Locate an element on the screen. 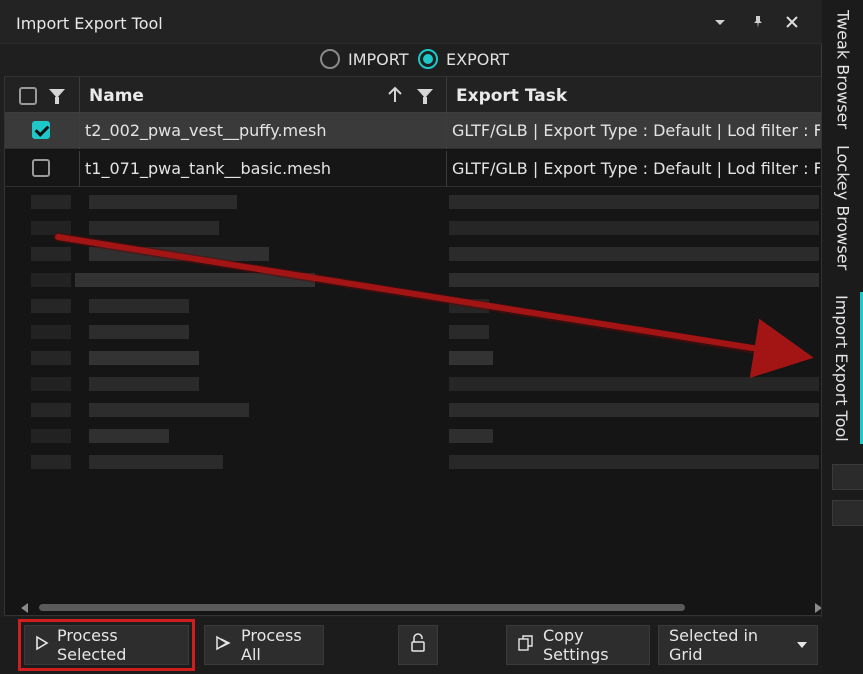 The image size is (863, 674). tab-label: Import Export Tool is located at coordinates (841, 368).